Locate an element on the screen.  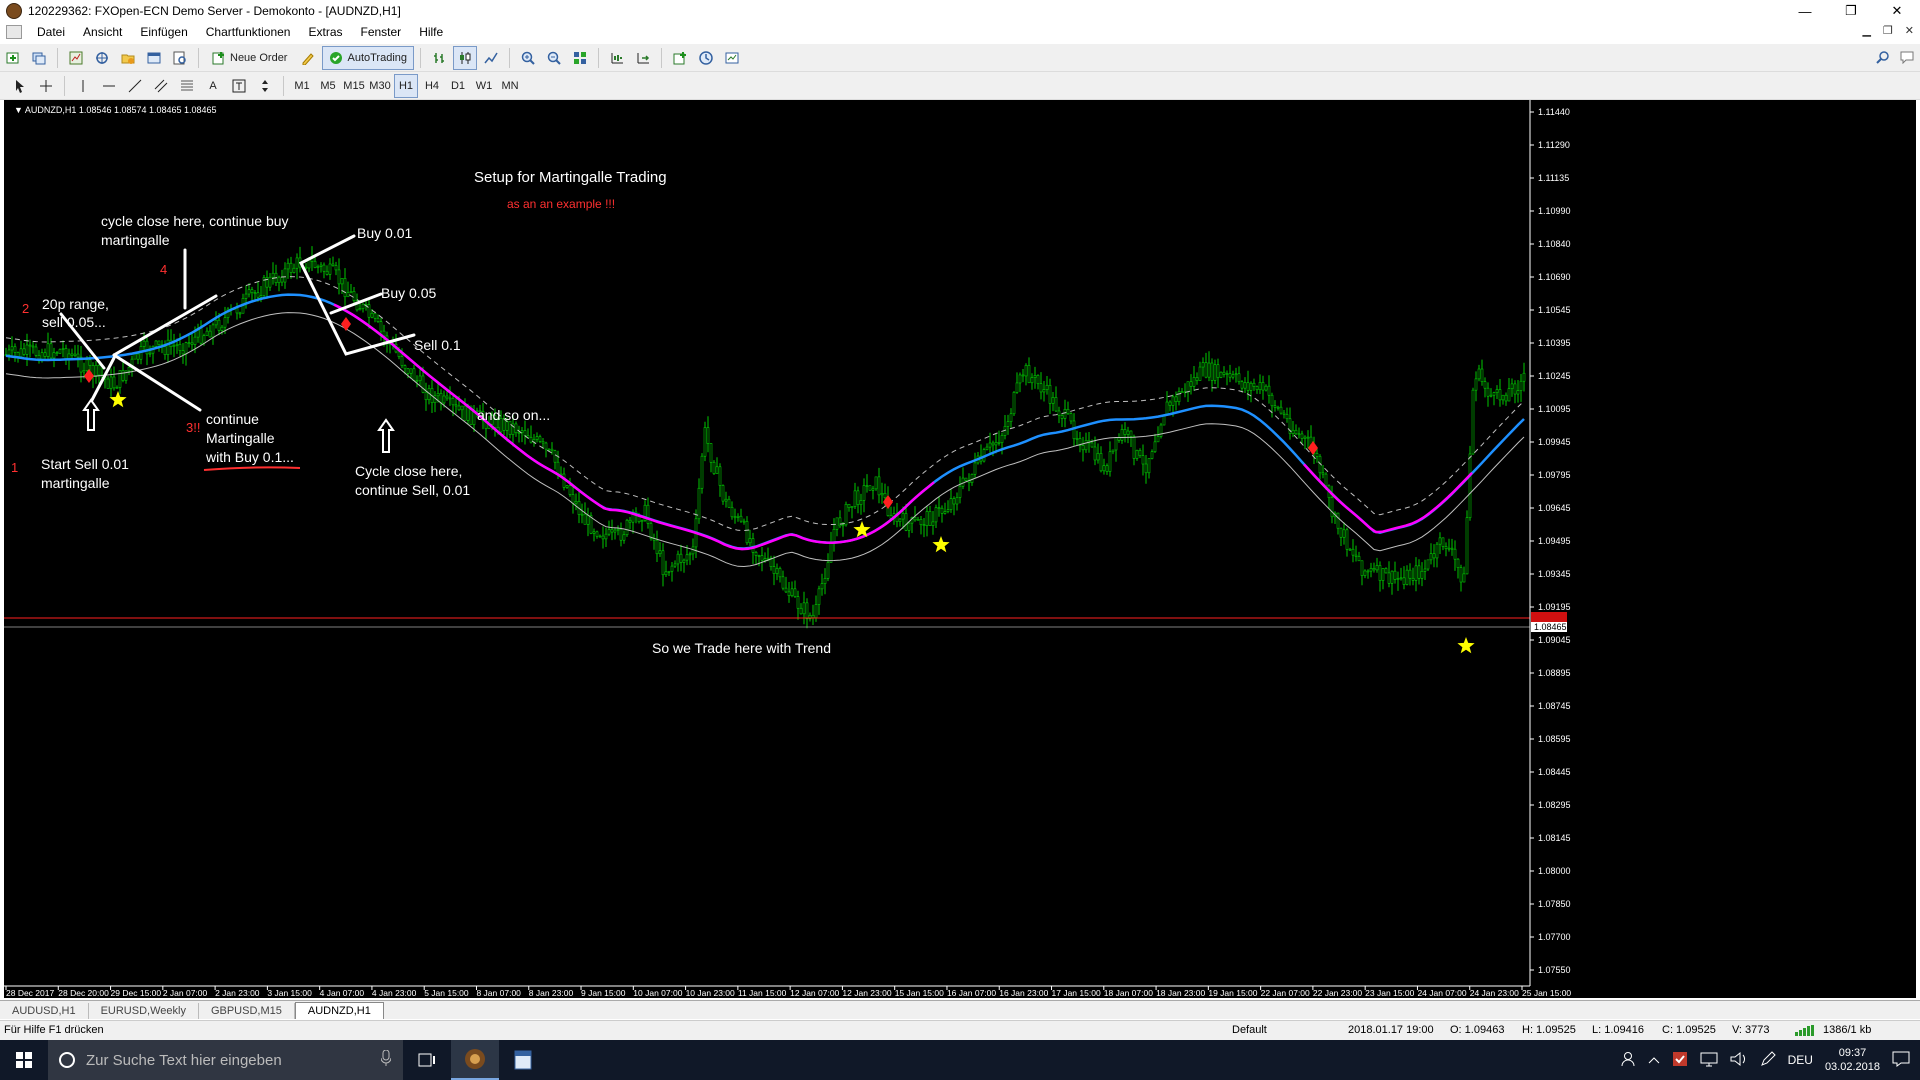
time-label: 28 Dec 2017 is located at coordinates (30, 993).